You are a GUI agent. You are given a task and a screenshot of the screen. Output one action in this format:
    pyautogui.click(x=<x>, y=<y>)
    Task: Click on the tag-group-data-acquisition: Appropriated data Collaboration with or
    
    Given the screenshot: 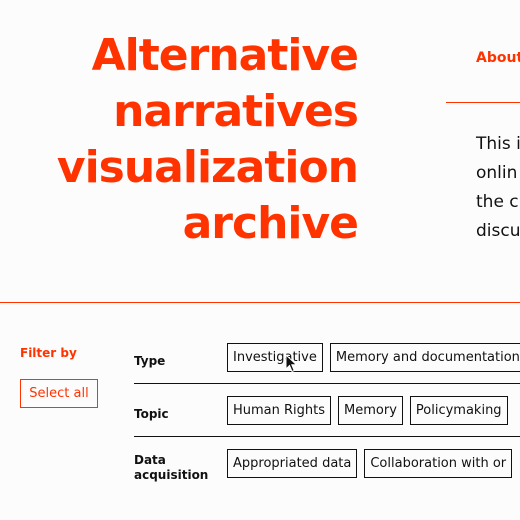 What is the action you would take?
    pyautogui.click(x=373, y=463)
    